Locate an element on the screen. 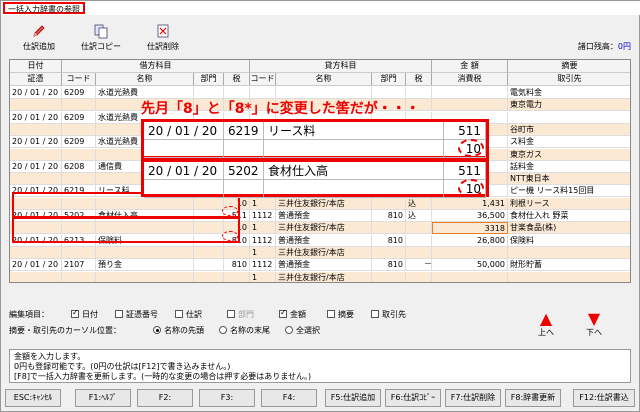 This screenshot has height=412, width=640. cell-summary: 東京電力 is located at coordinates (569, 105).